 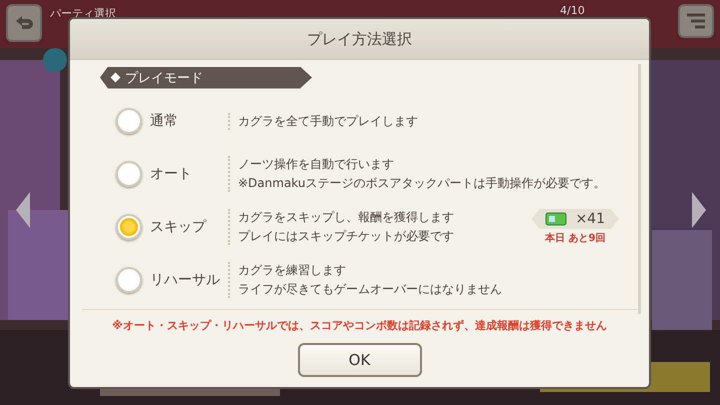 What do you see at coordinates (572, 10) in the screenshot?
I see `stamina-counter: 4/10` at bounding box center [572, 10].